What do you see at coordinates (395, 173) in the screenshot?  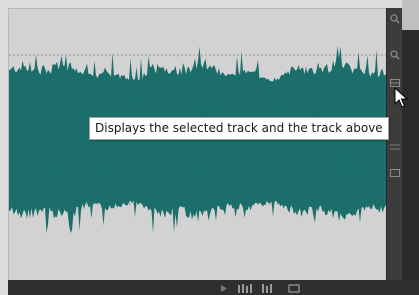 I see `view-all-icon` at bounding box center [395, 173].